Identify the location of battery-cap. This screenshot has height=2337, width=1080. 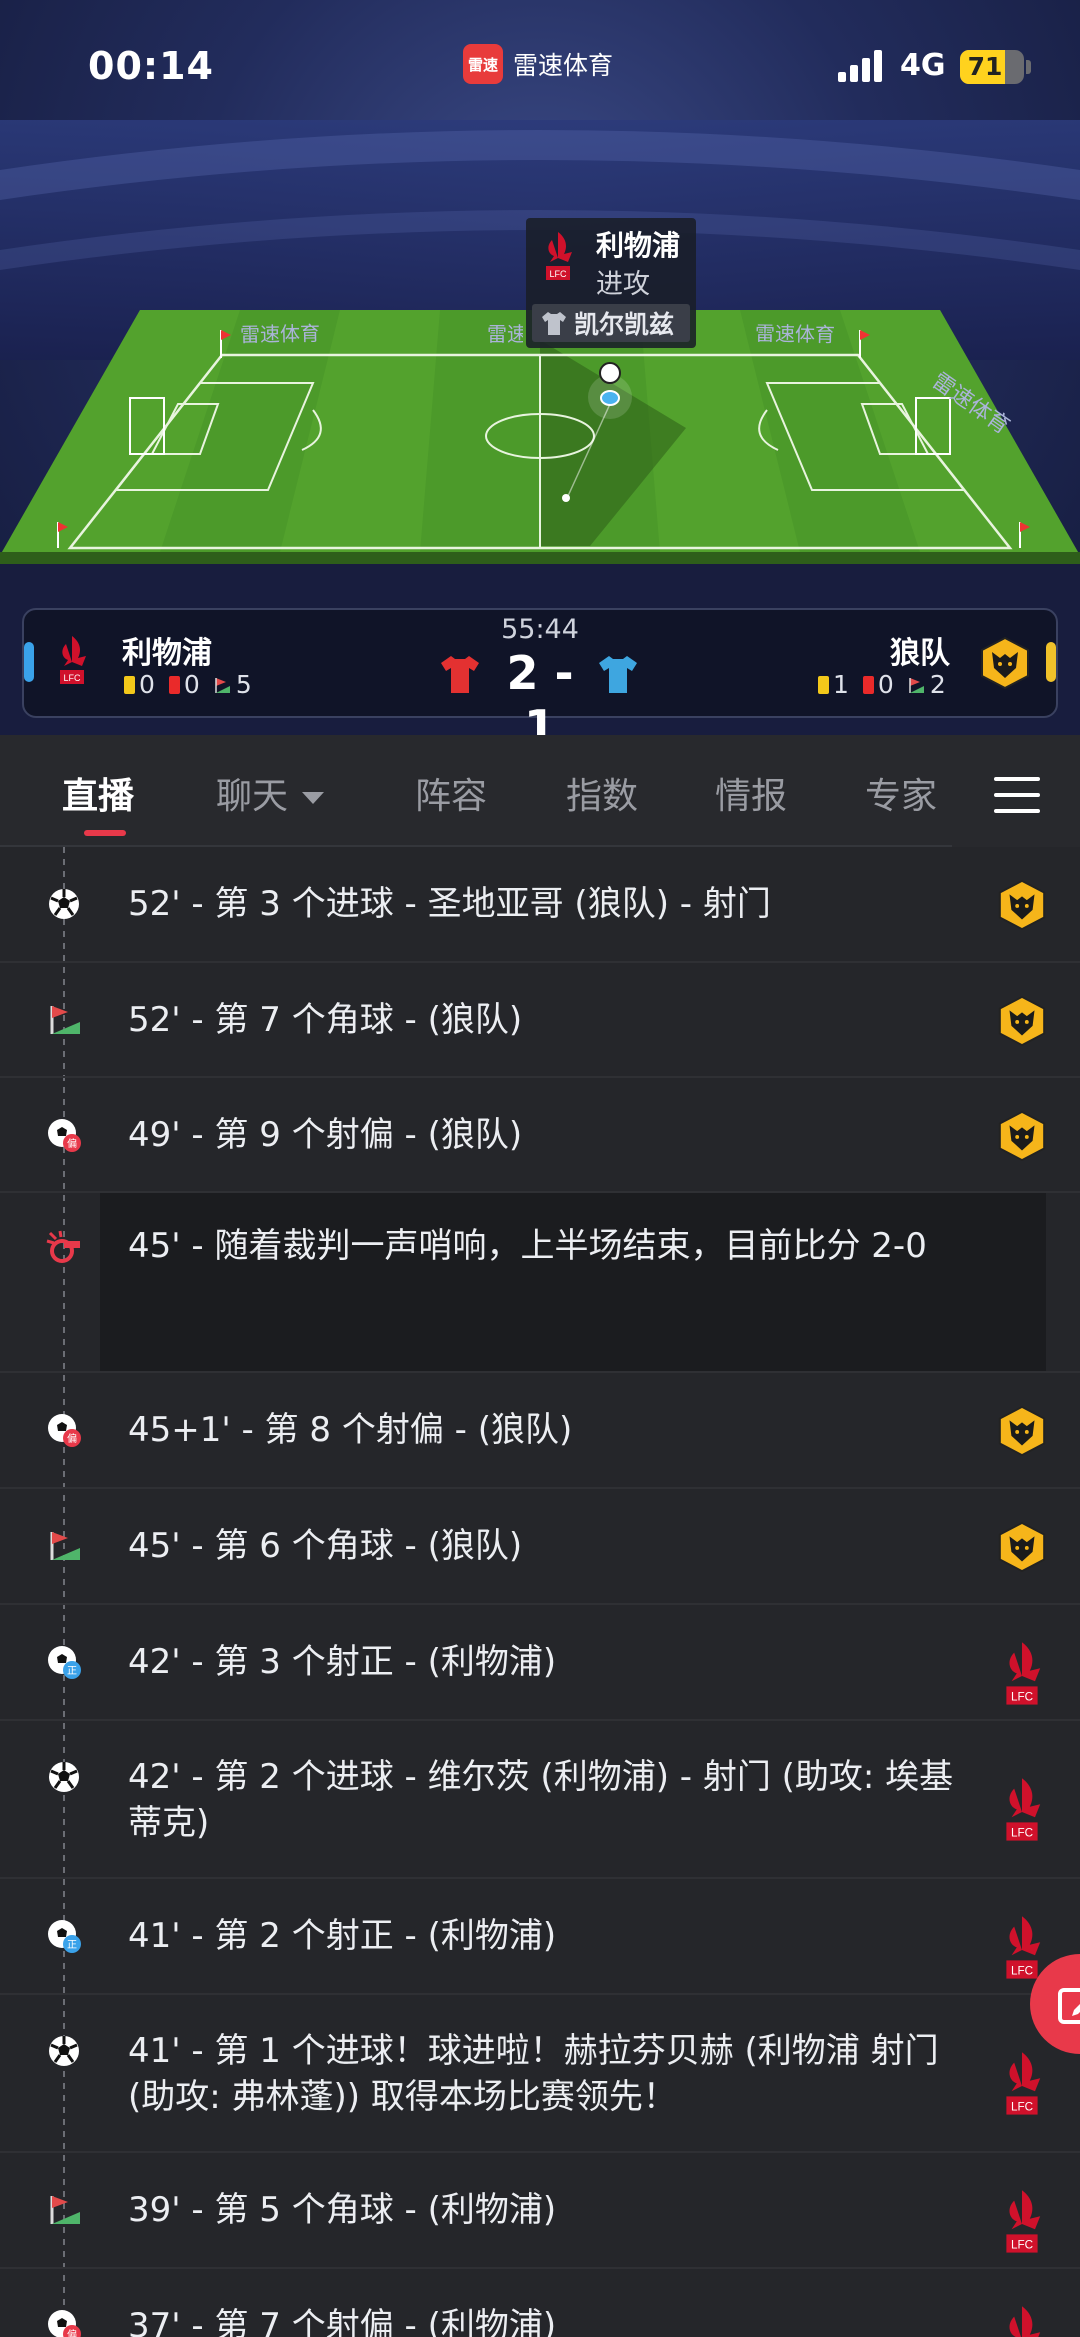
(1028, 67).